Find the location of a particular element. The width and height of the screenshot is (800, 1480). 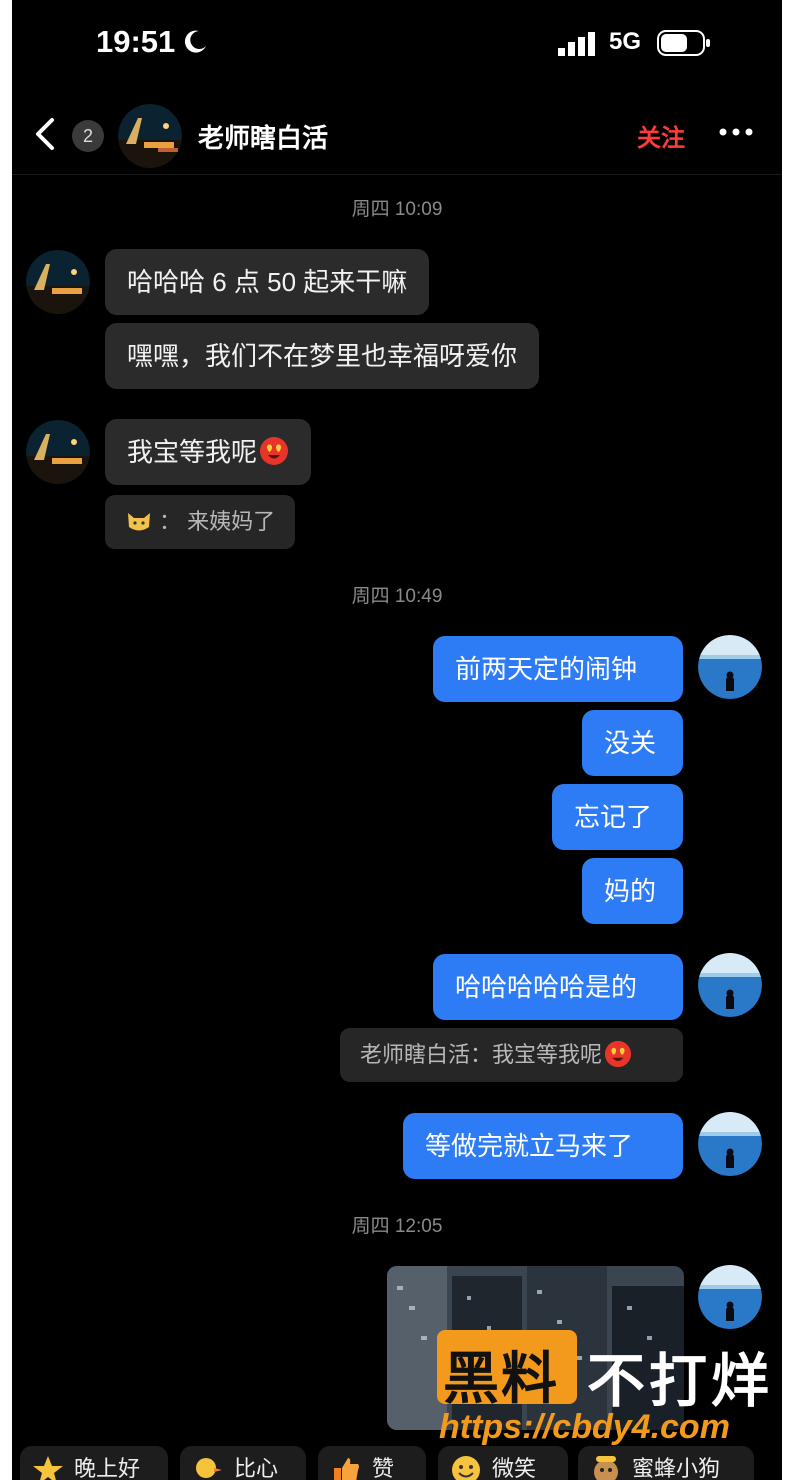

follow-button: 关注 is located at coordinates (661, 135).